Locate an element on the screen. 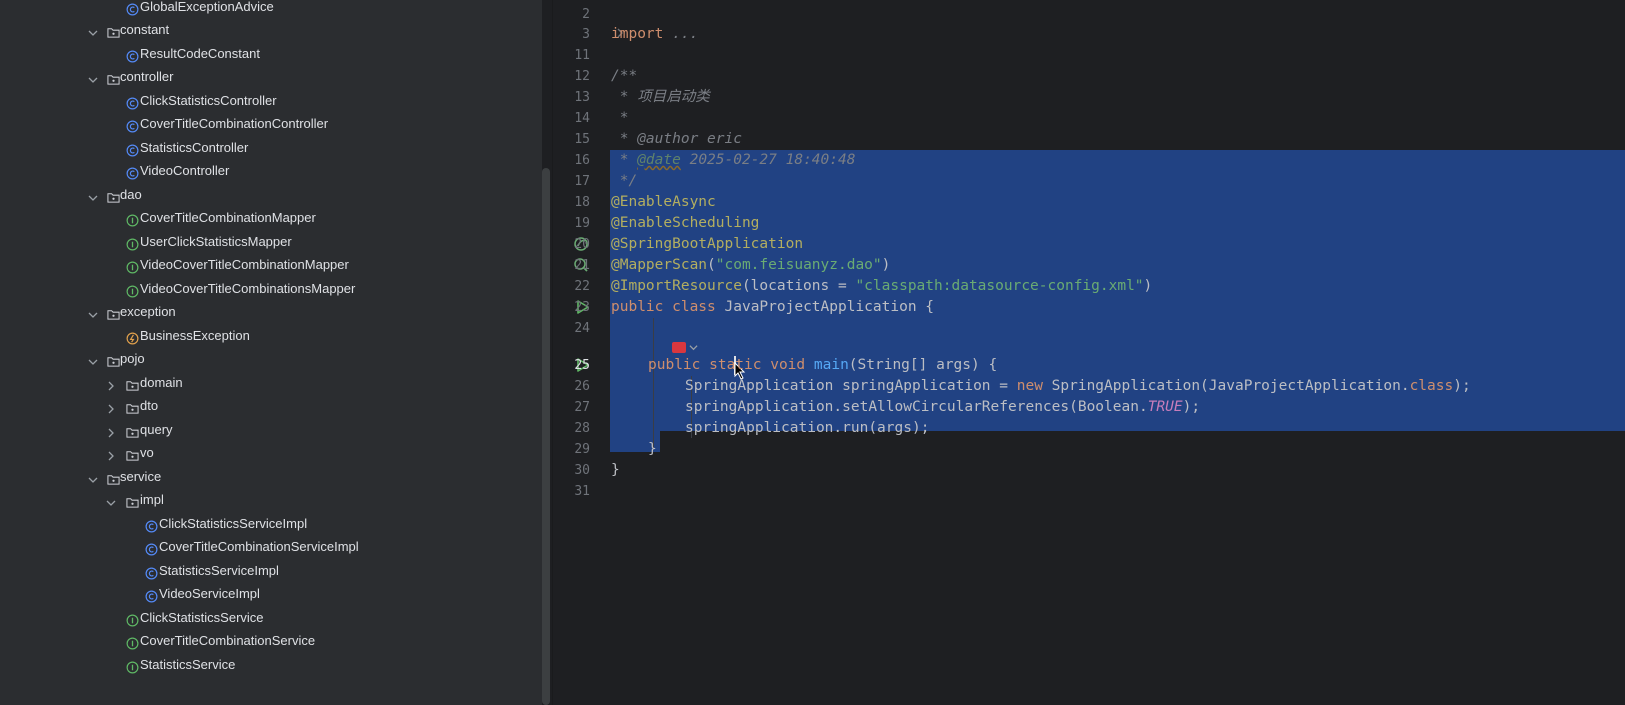  tree-folder: query is located at coordinates (270, 430).